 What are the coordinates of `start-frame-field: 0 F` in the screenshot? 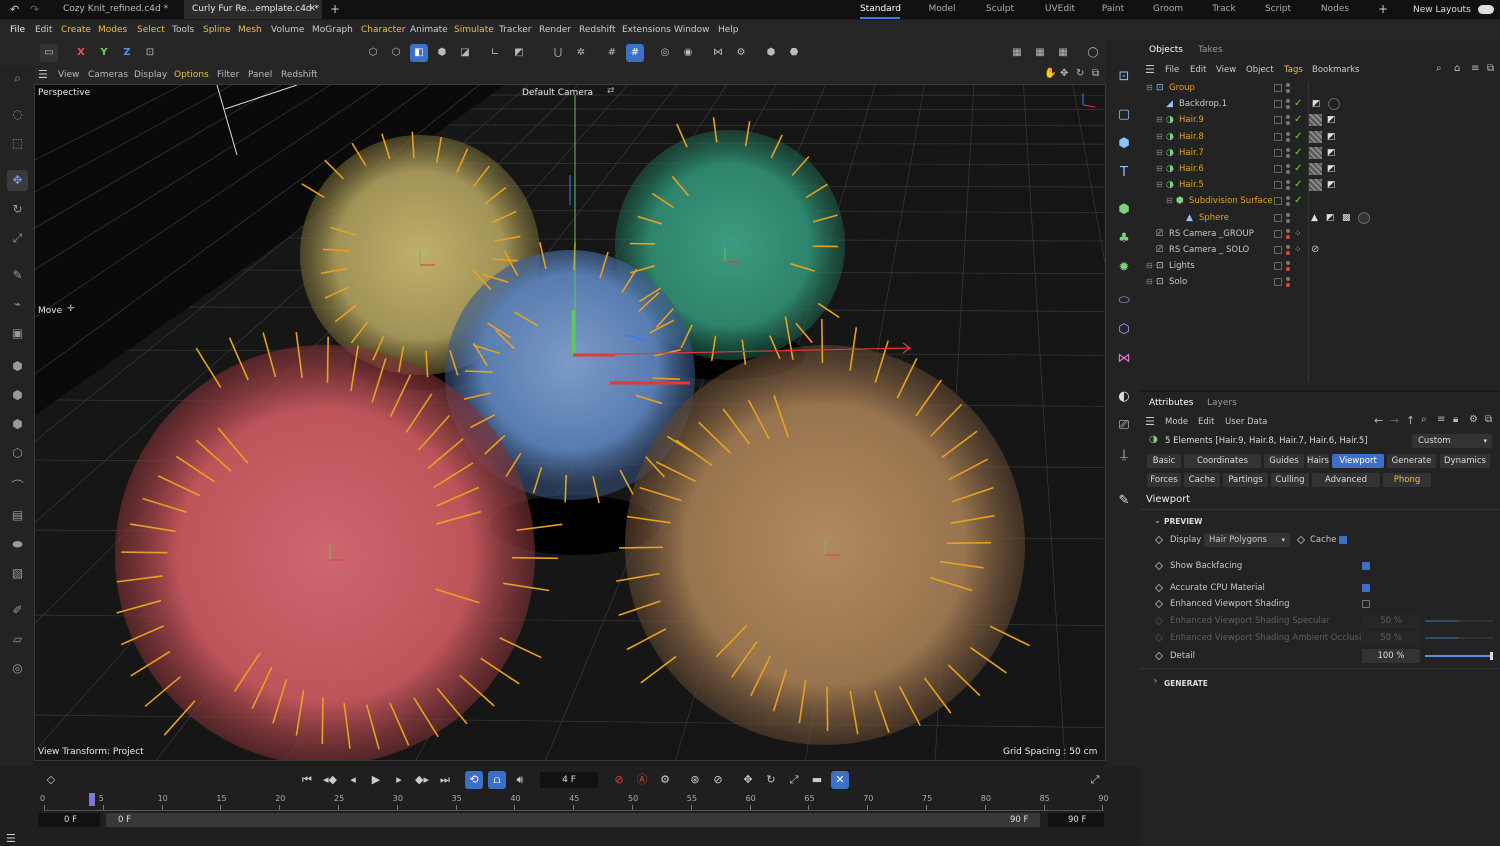 It's located at (69, 820).